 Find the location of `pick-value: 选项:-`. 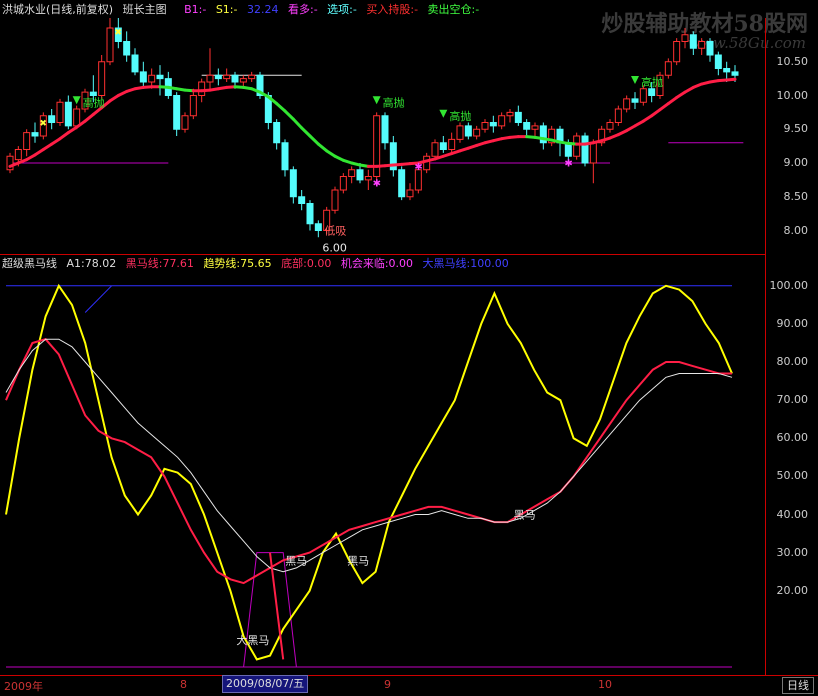

pick-value: 选项:- is located at coordinates (342, 9).